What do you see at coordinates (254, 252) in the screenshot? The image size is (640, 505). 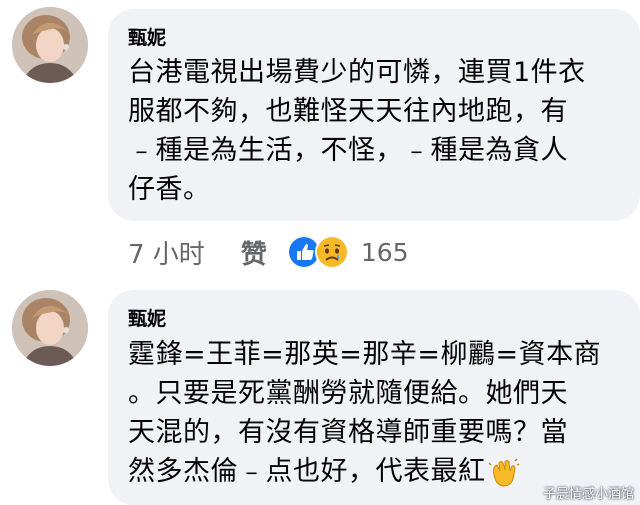 I see `like-button: 赞` at bounding box center [254, 252].